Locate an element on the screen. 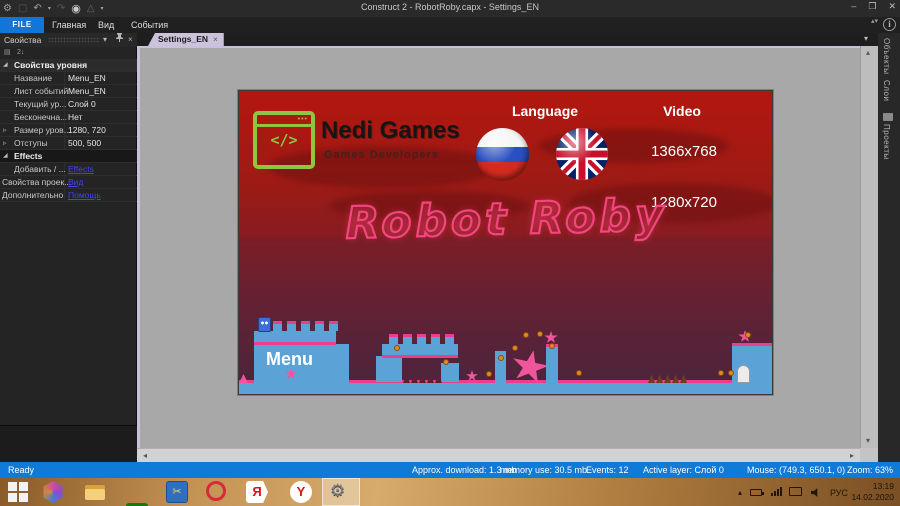 The image size is (900, 506). time: 13:19 is located at coordinates (883, 486).